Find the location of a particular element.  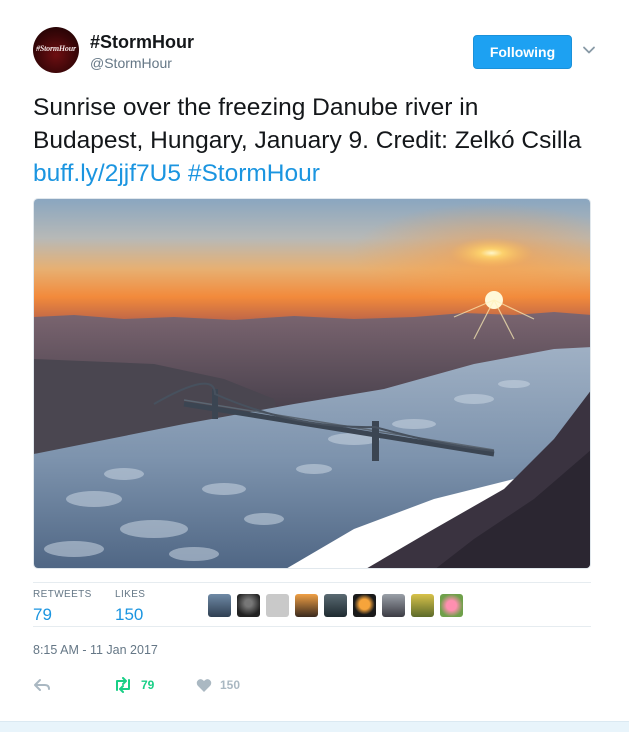

like-button: 150 is located at coordinates (218, 685).